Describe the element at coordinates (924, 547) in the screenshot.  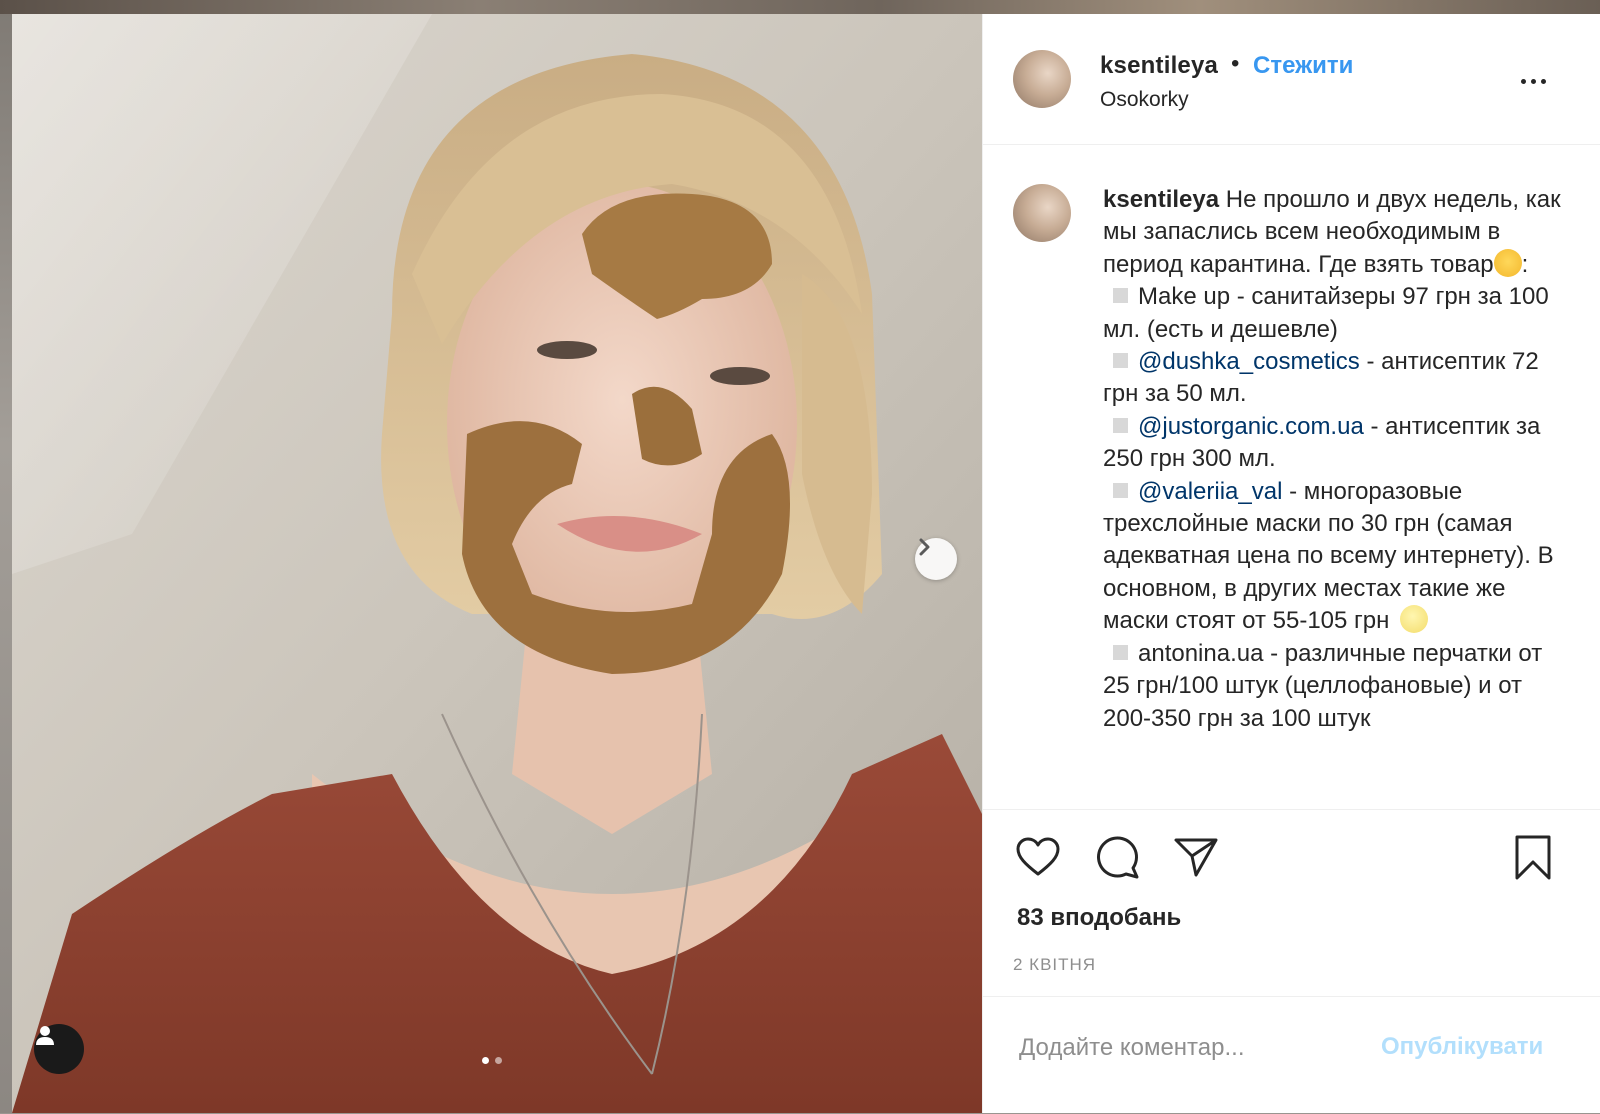
I see `chevron-right-icon` at that location.